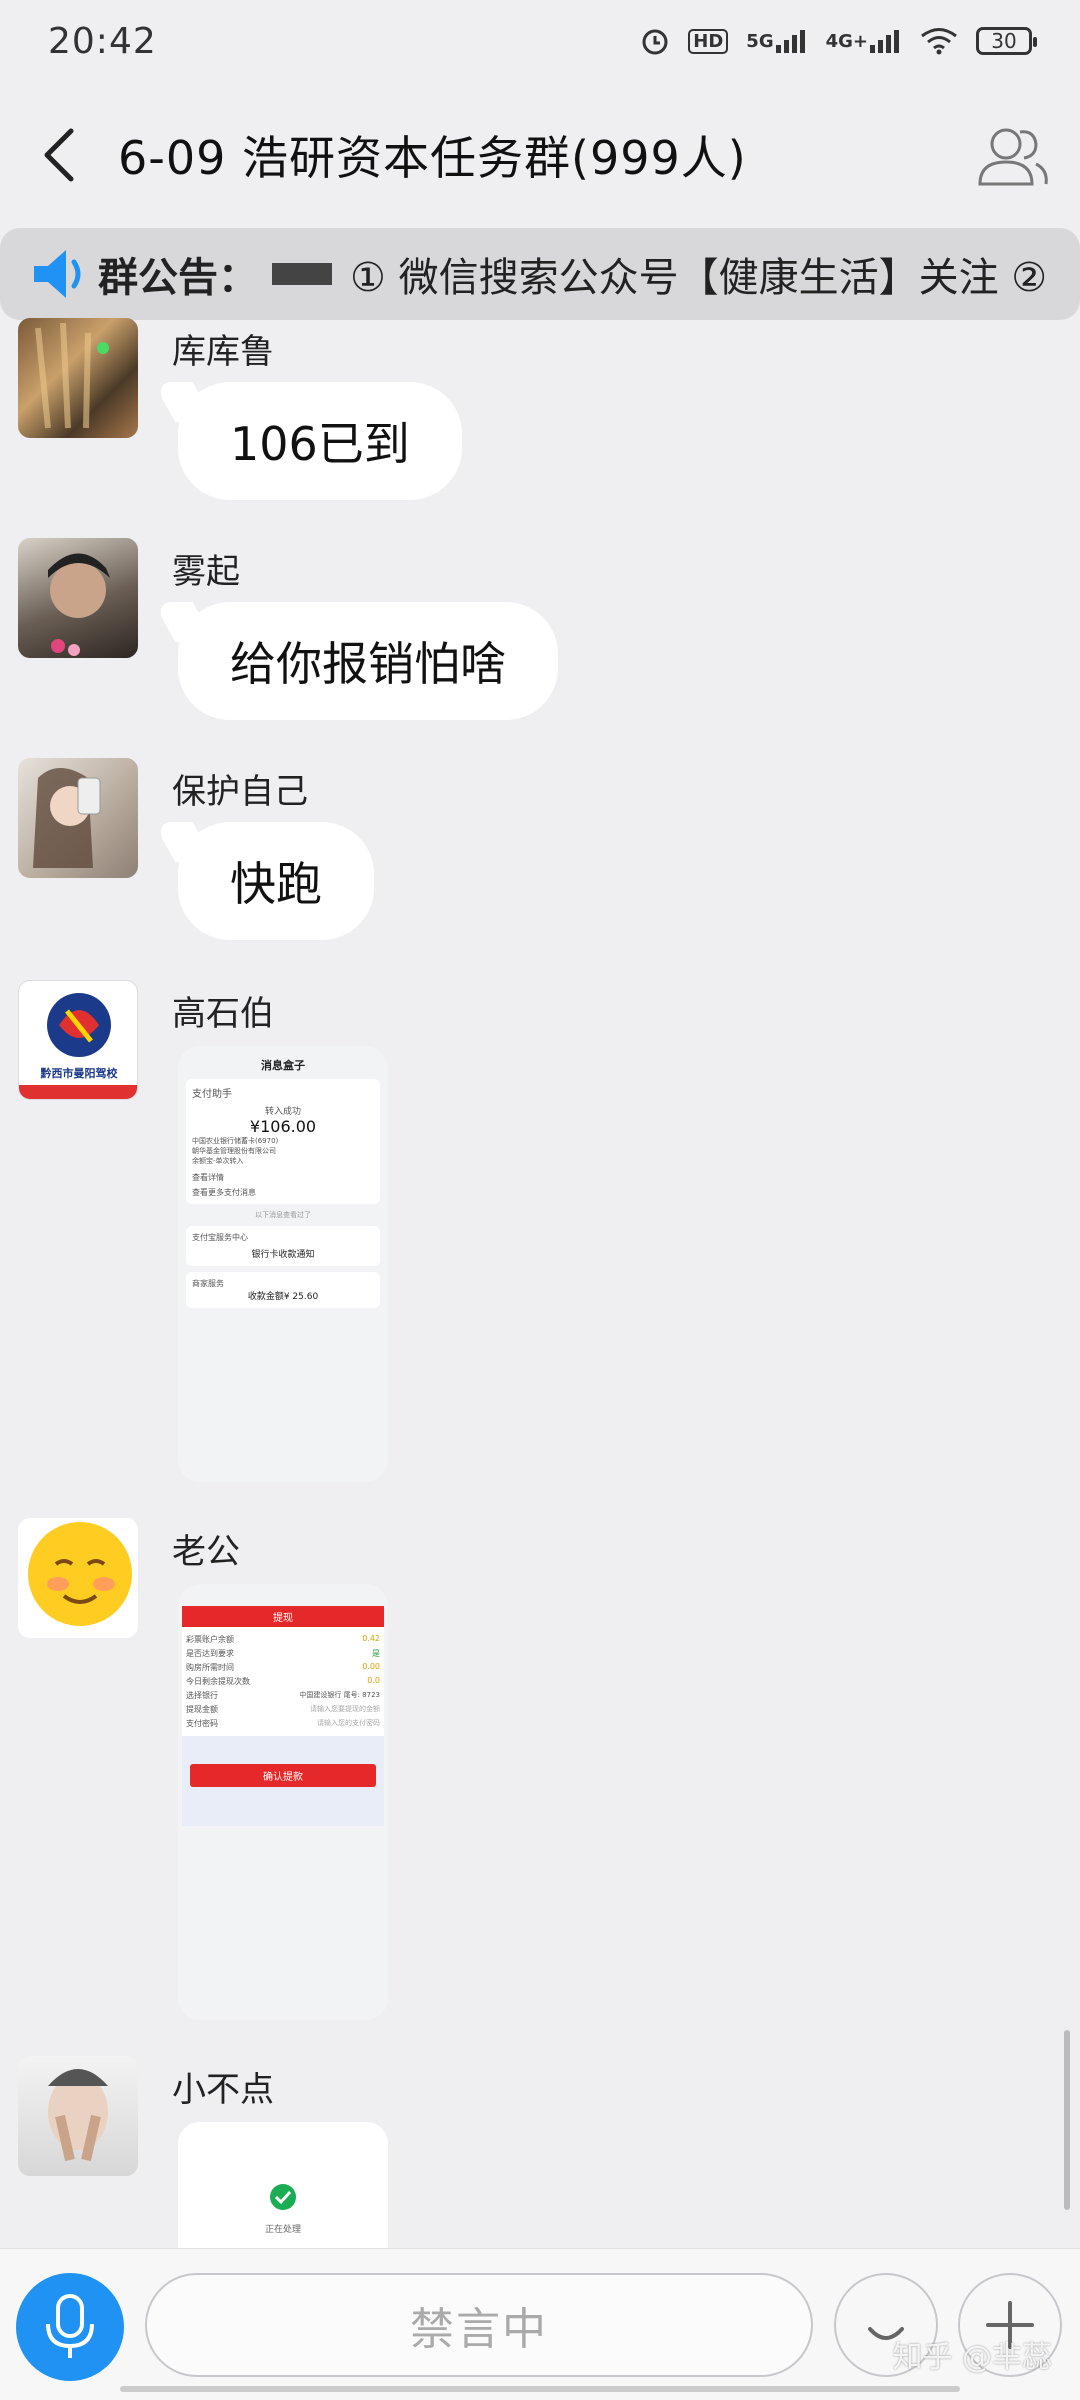 This screenshot has width=1080, height=2400. Describe the element at coordinates (283, 1695) in the screenshot. I see `mini-row: 选择银行 中国建设银行 尾号: 8723` at that location.